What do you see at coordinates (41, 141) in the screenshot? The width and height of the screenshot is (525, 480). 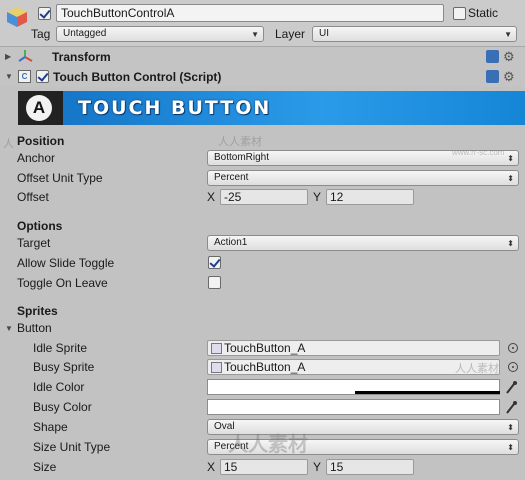 I see `position-section-header: Position` at bounding box center [41, 141].